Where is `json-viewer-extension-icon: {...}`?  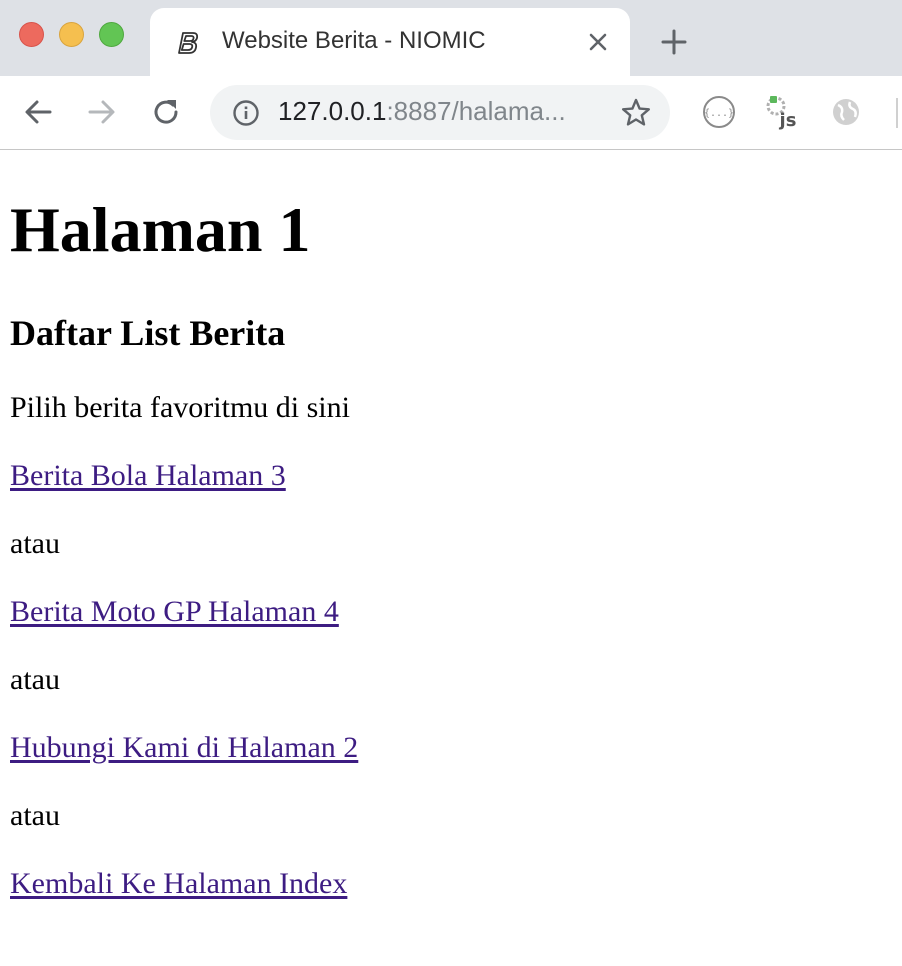
json-viewer-extension-icon: {...} is located at coordinates (719, 112).